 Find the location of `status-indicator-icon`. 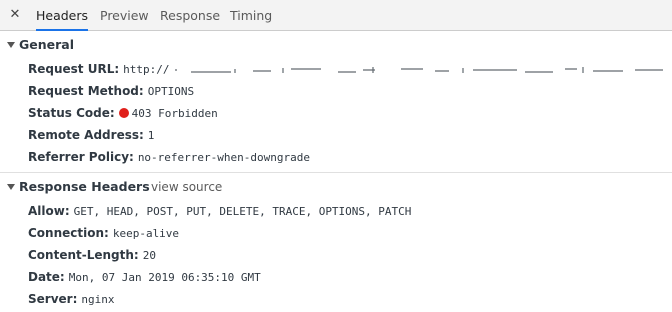

status-indicator-icon is located at coordinates (123, 113).